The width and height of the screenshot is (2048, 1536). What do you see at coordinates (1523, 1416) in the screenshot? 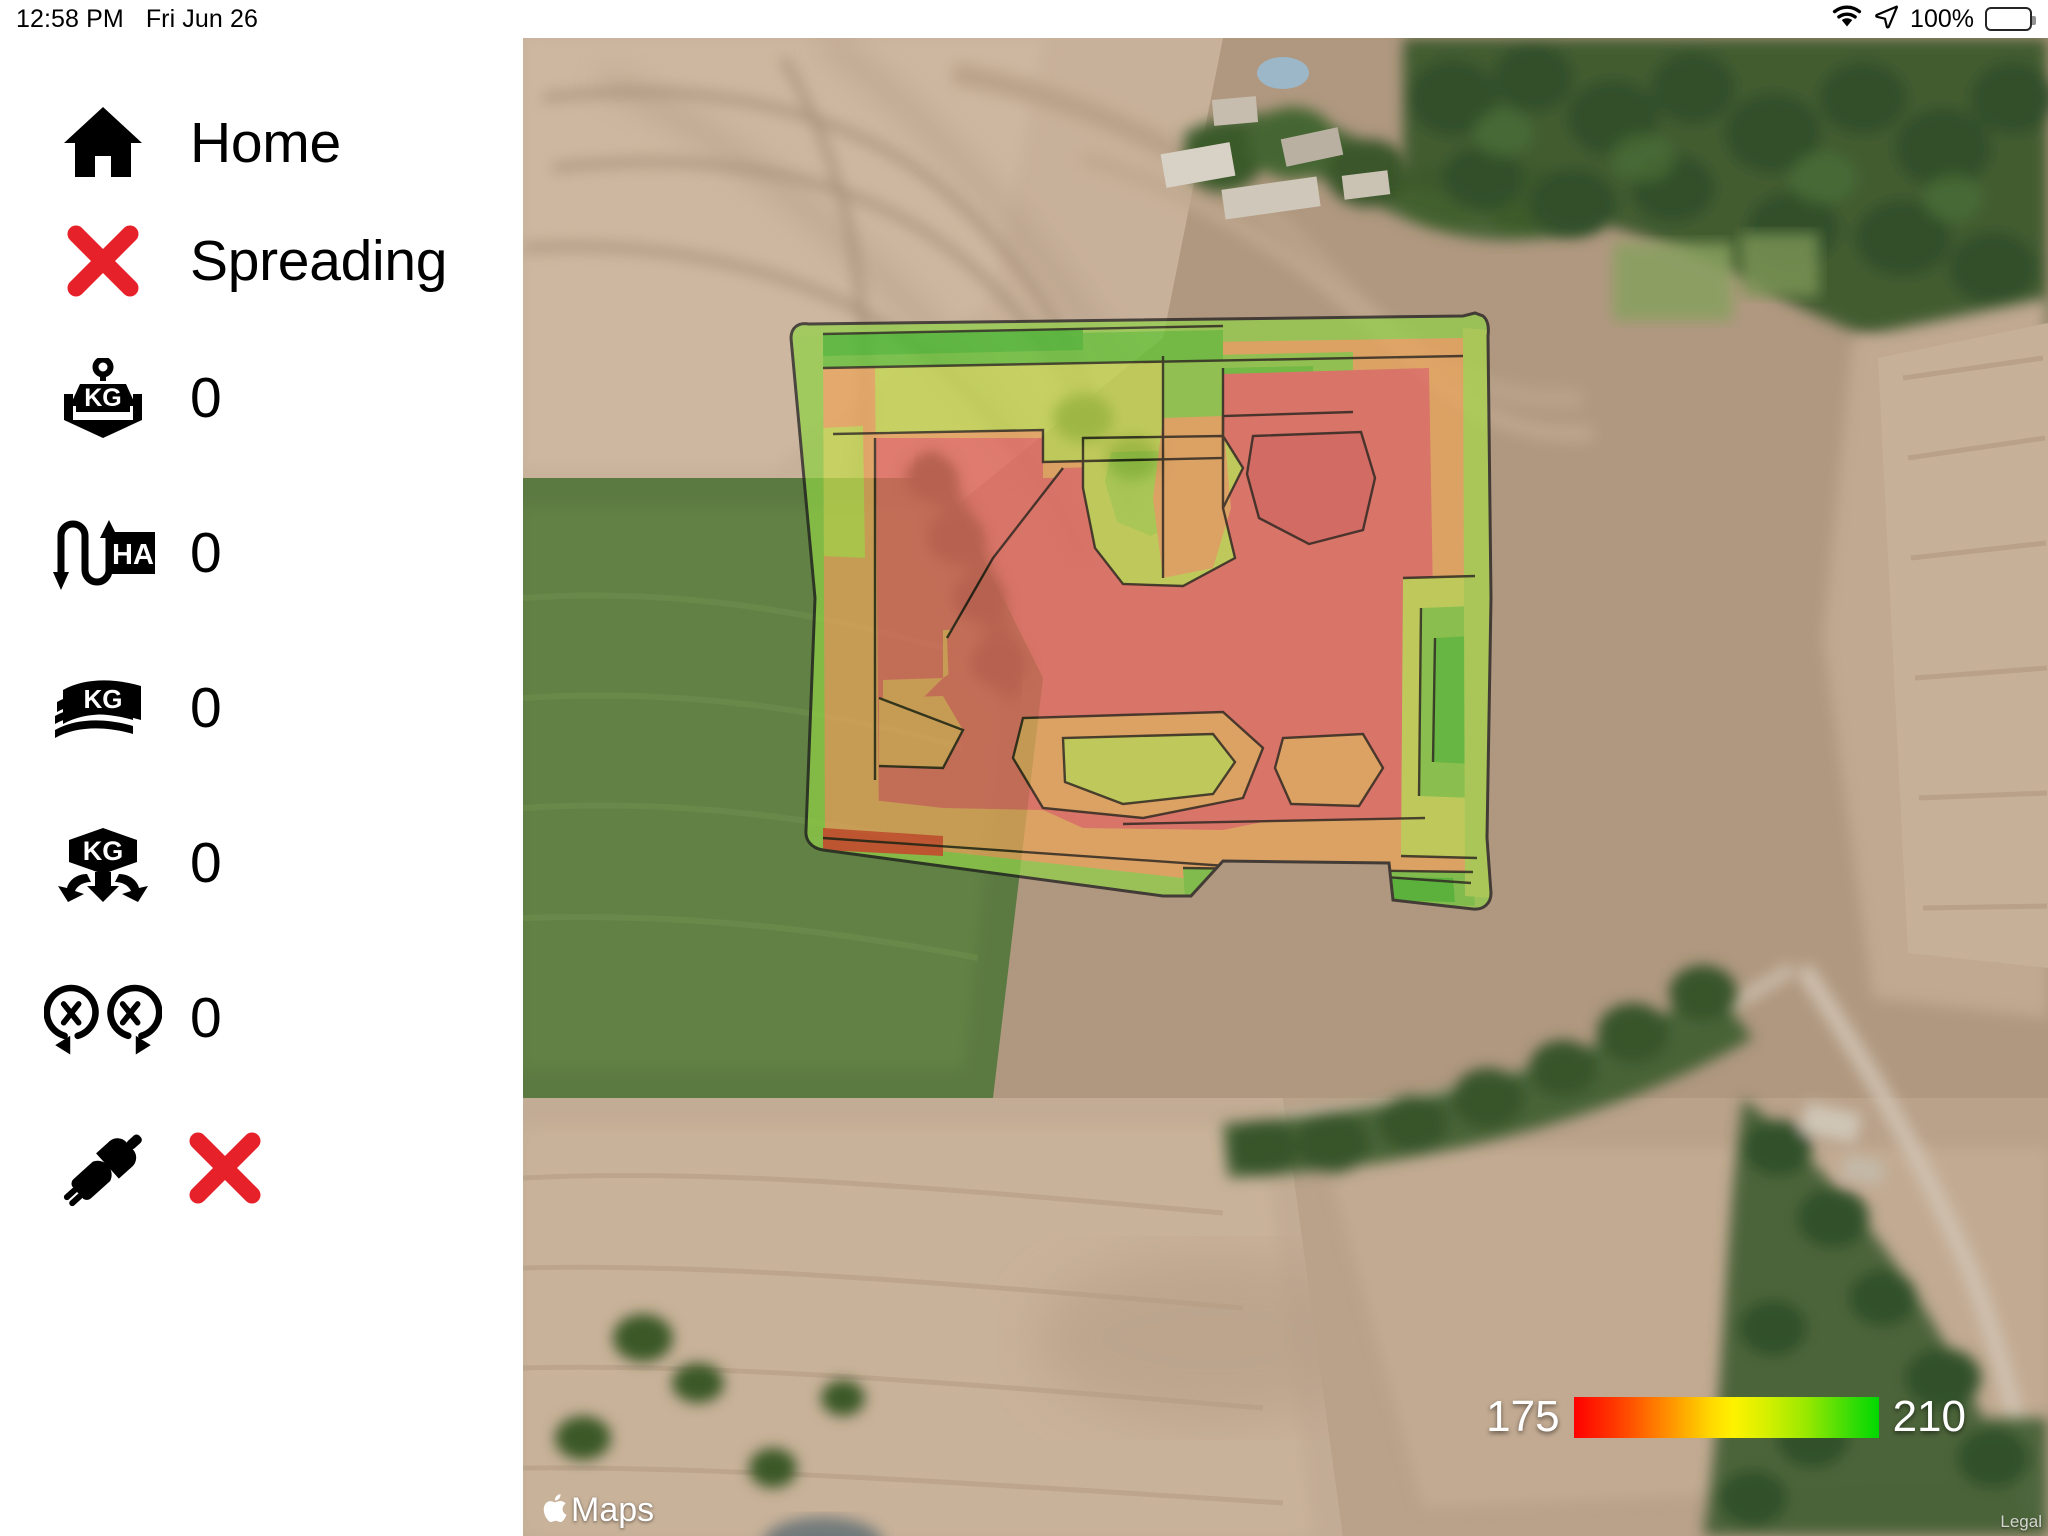
I see `legend-min-value: 175` at bounding box center [1523, 1416].